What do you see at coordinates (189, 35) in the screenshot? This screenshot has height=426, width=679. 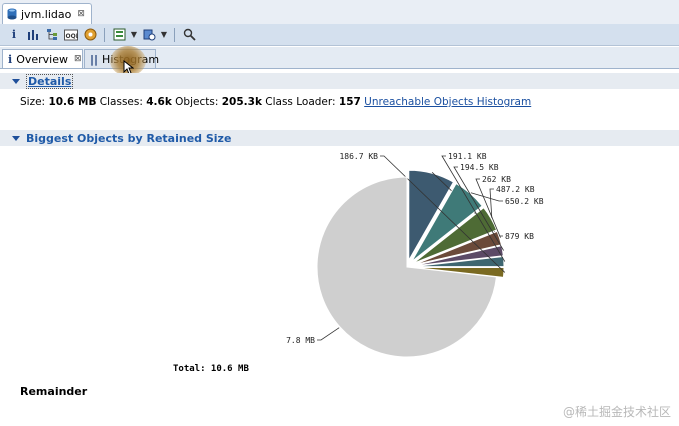 I see `search-icon` at bounding box center [189, 35].